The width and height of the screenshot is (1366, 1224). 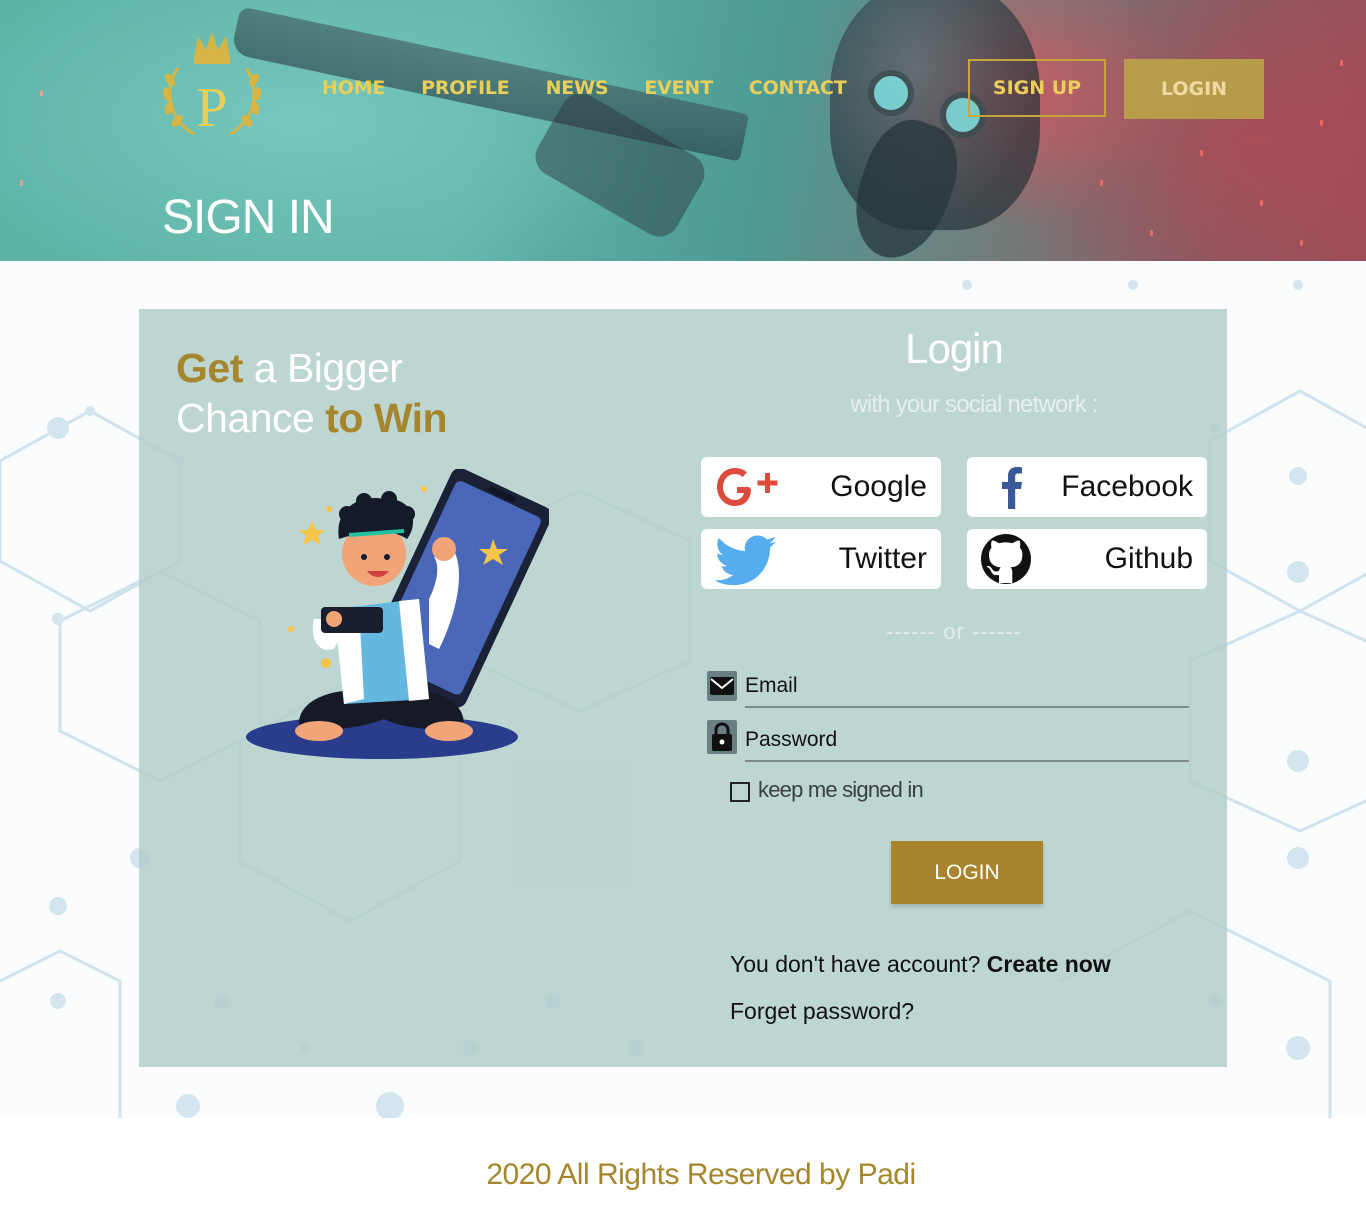 What do you see at coordinates (822, 1011) in the screenshot?
I see `forget-password-link: Forget password?` at bounding box center [822, 1011].